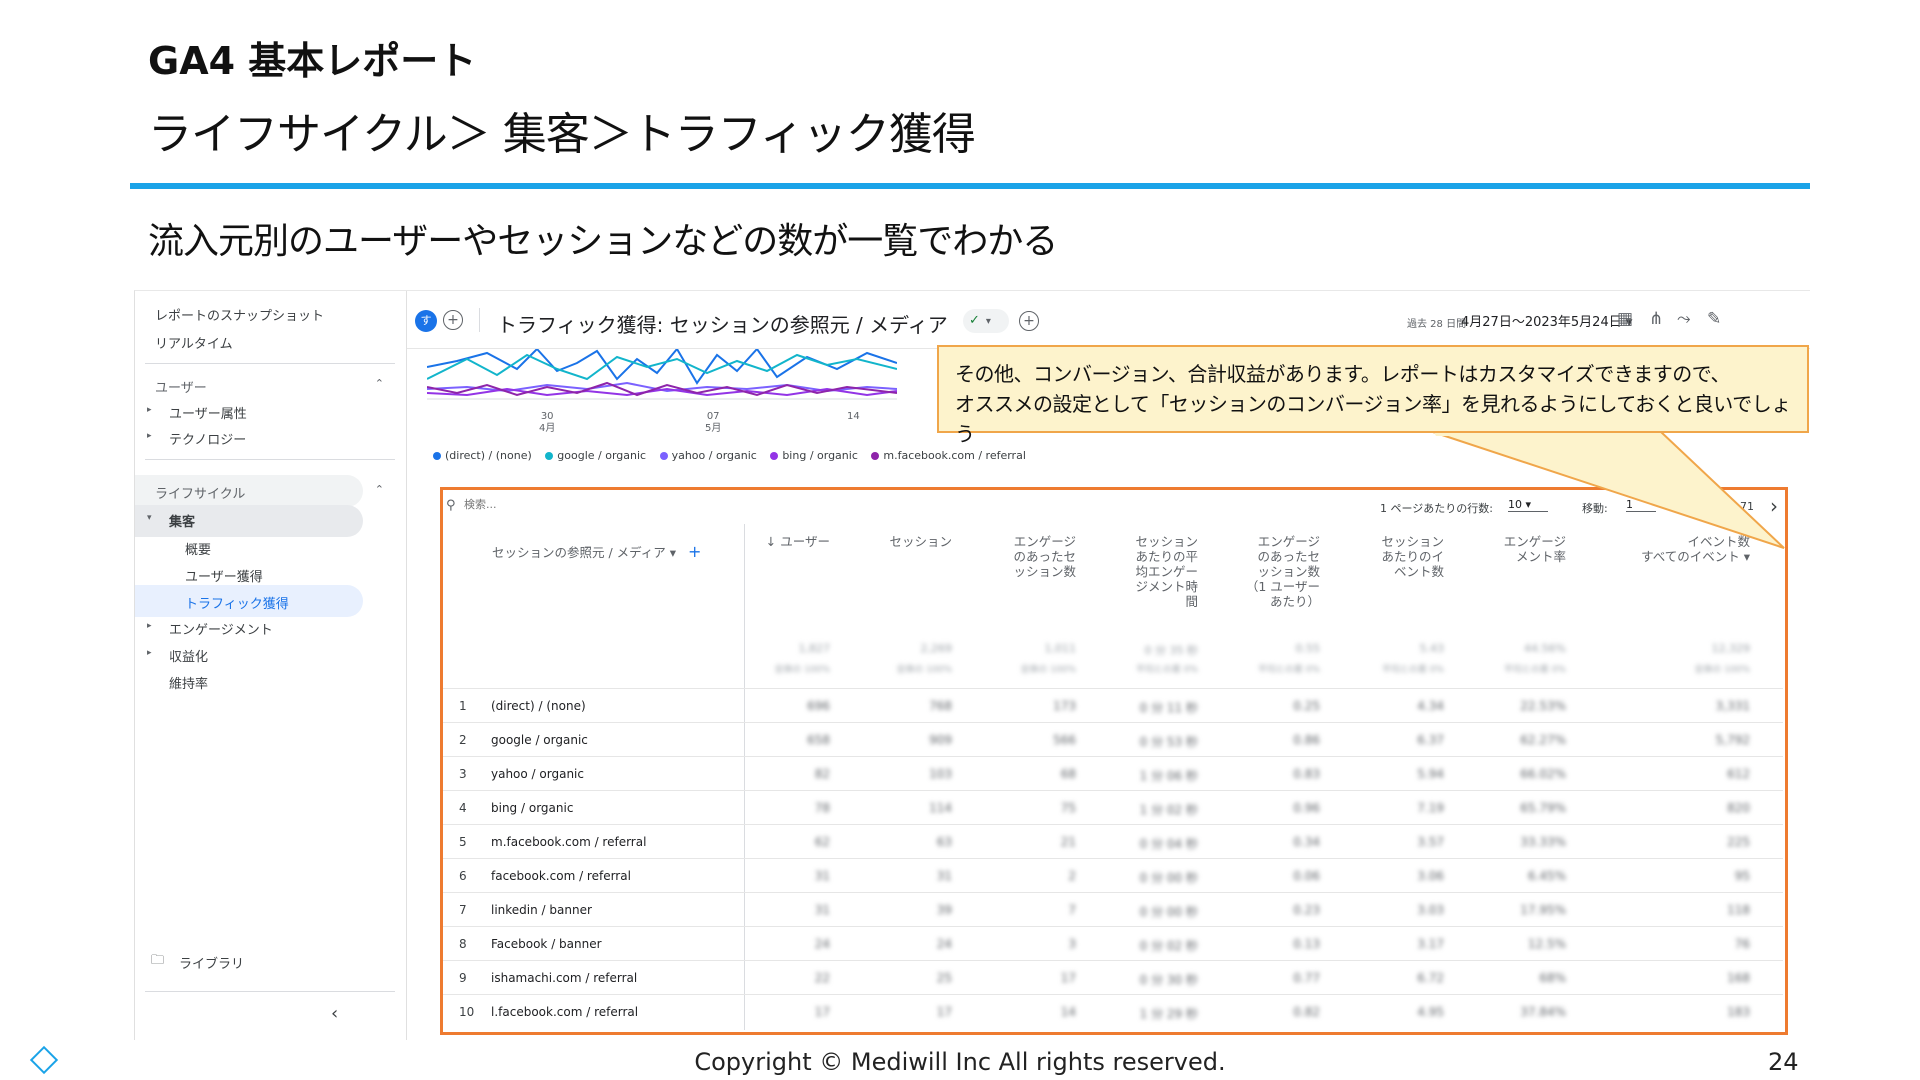 This screenshot has height=1080, width=1920. What do you see at coordinates (211, 962) in the screenshot?
I see `sidebar-item-library: ライブラリ` at bounding box center [211, 962].